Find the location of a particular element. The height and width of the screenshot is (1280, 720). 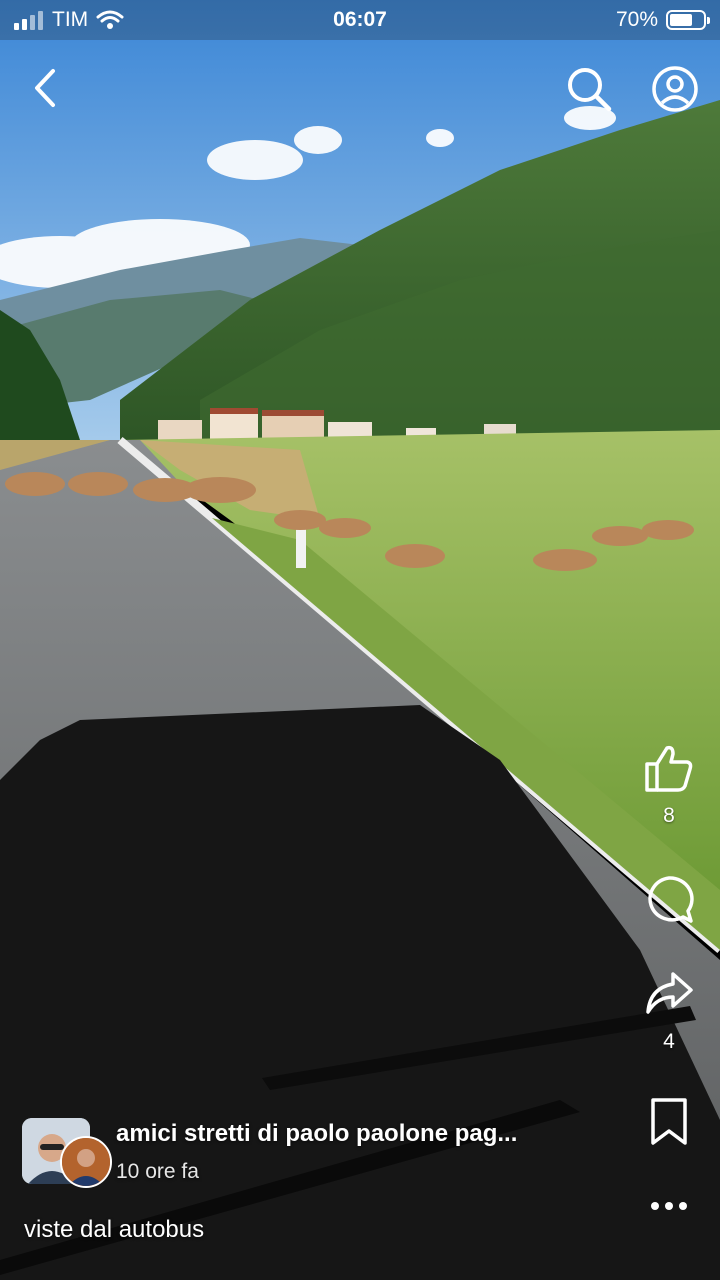

share-action: 4 is located at coordinates (669, 1011).